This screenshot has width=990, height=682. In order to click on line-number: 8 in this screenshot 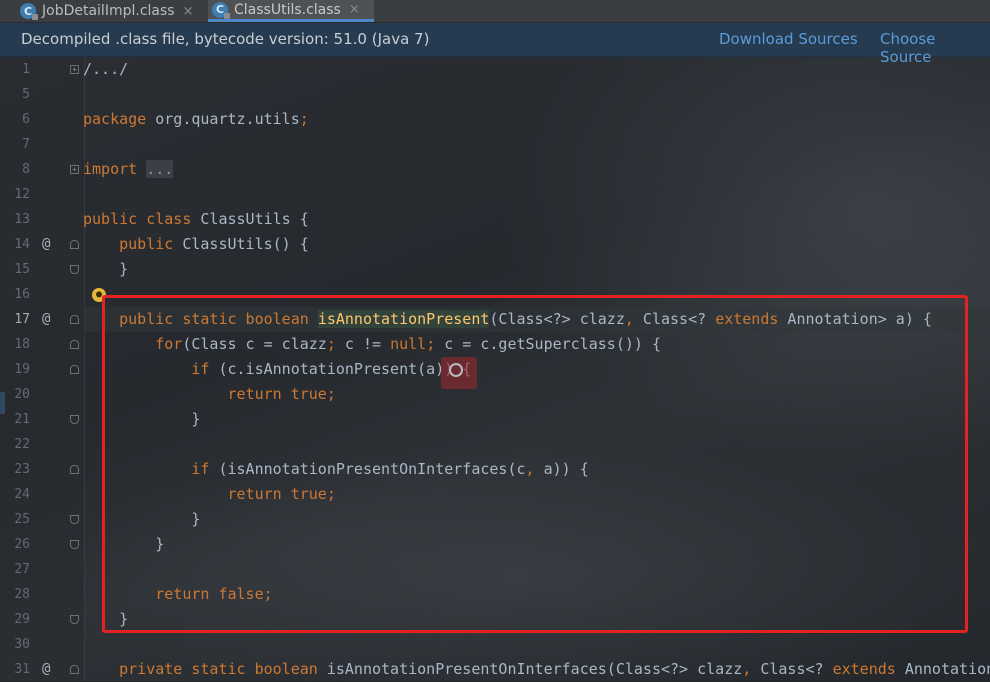, I will do `click(15, 169)`.